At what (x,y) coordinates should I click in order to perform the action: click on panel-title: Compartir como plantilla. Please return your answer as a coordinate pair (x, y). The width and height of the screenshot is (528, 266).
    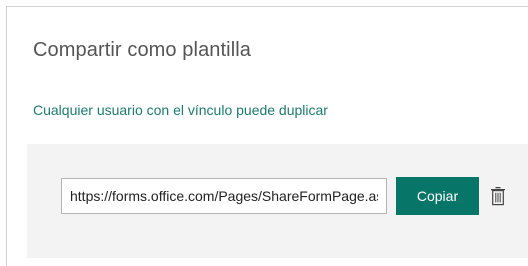
    Looking at the image, I should click on (142, 50).